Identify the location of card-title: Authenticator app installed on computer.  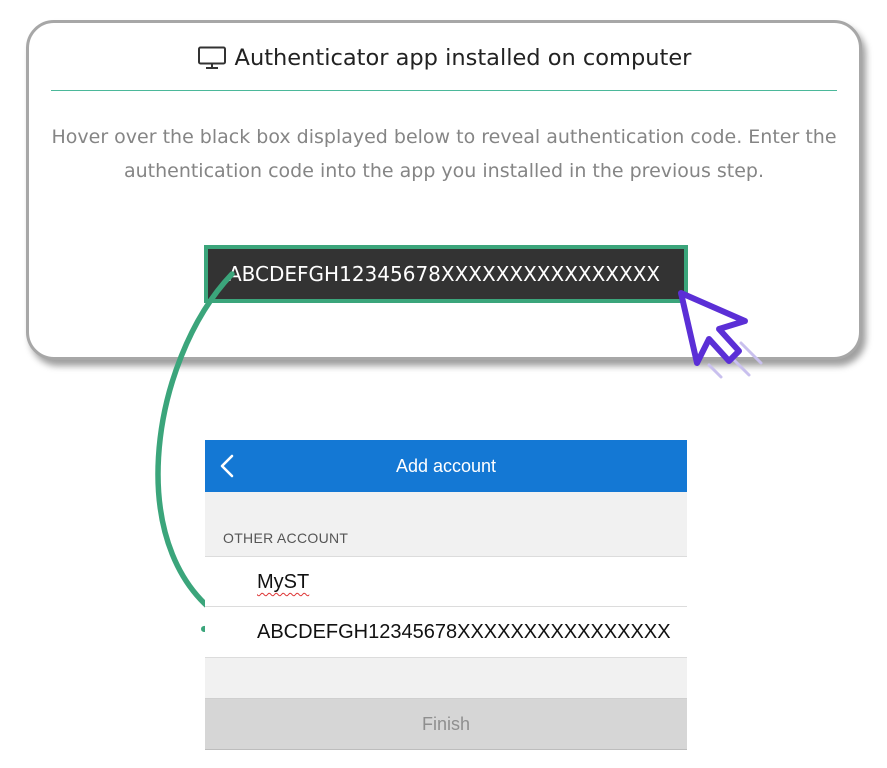
(444, 60).